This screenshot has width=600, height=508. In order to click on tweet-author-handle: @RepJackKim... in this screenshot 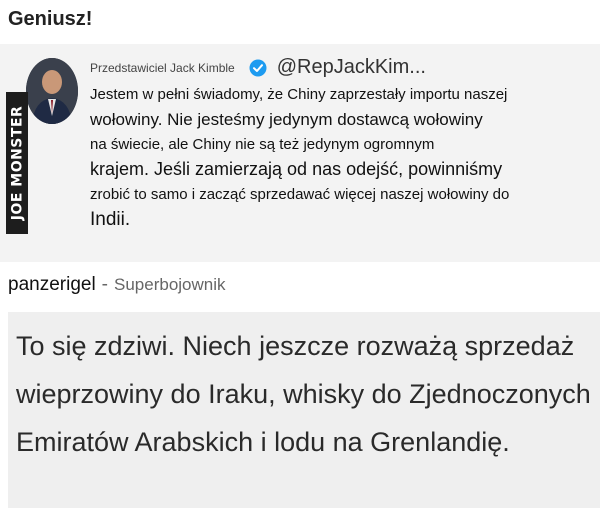, I will do `click(351, 67)`.